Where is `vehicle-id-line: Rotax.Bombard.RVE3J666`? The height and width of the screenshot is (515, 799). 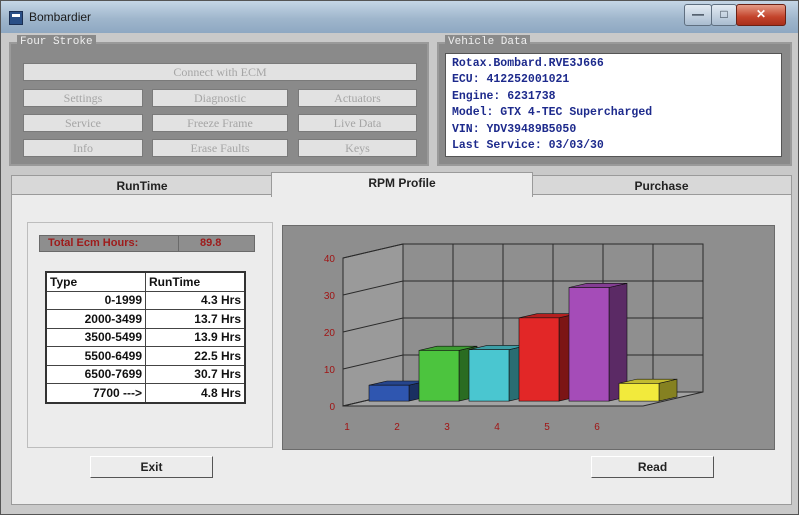 vehicle-id-line: Rotax.Bombard.RVE3J666 is located at coordinates (528, 63).